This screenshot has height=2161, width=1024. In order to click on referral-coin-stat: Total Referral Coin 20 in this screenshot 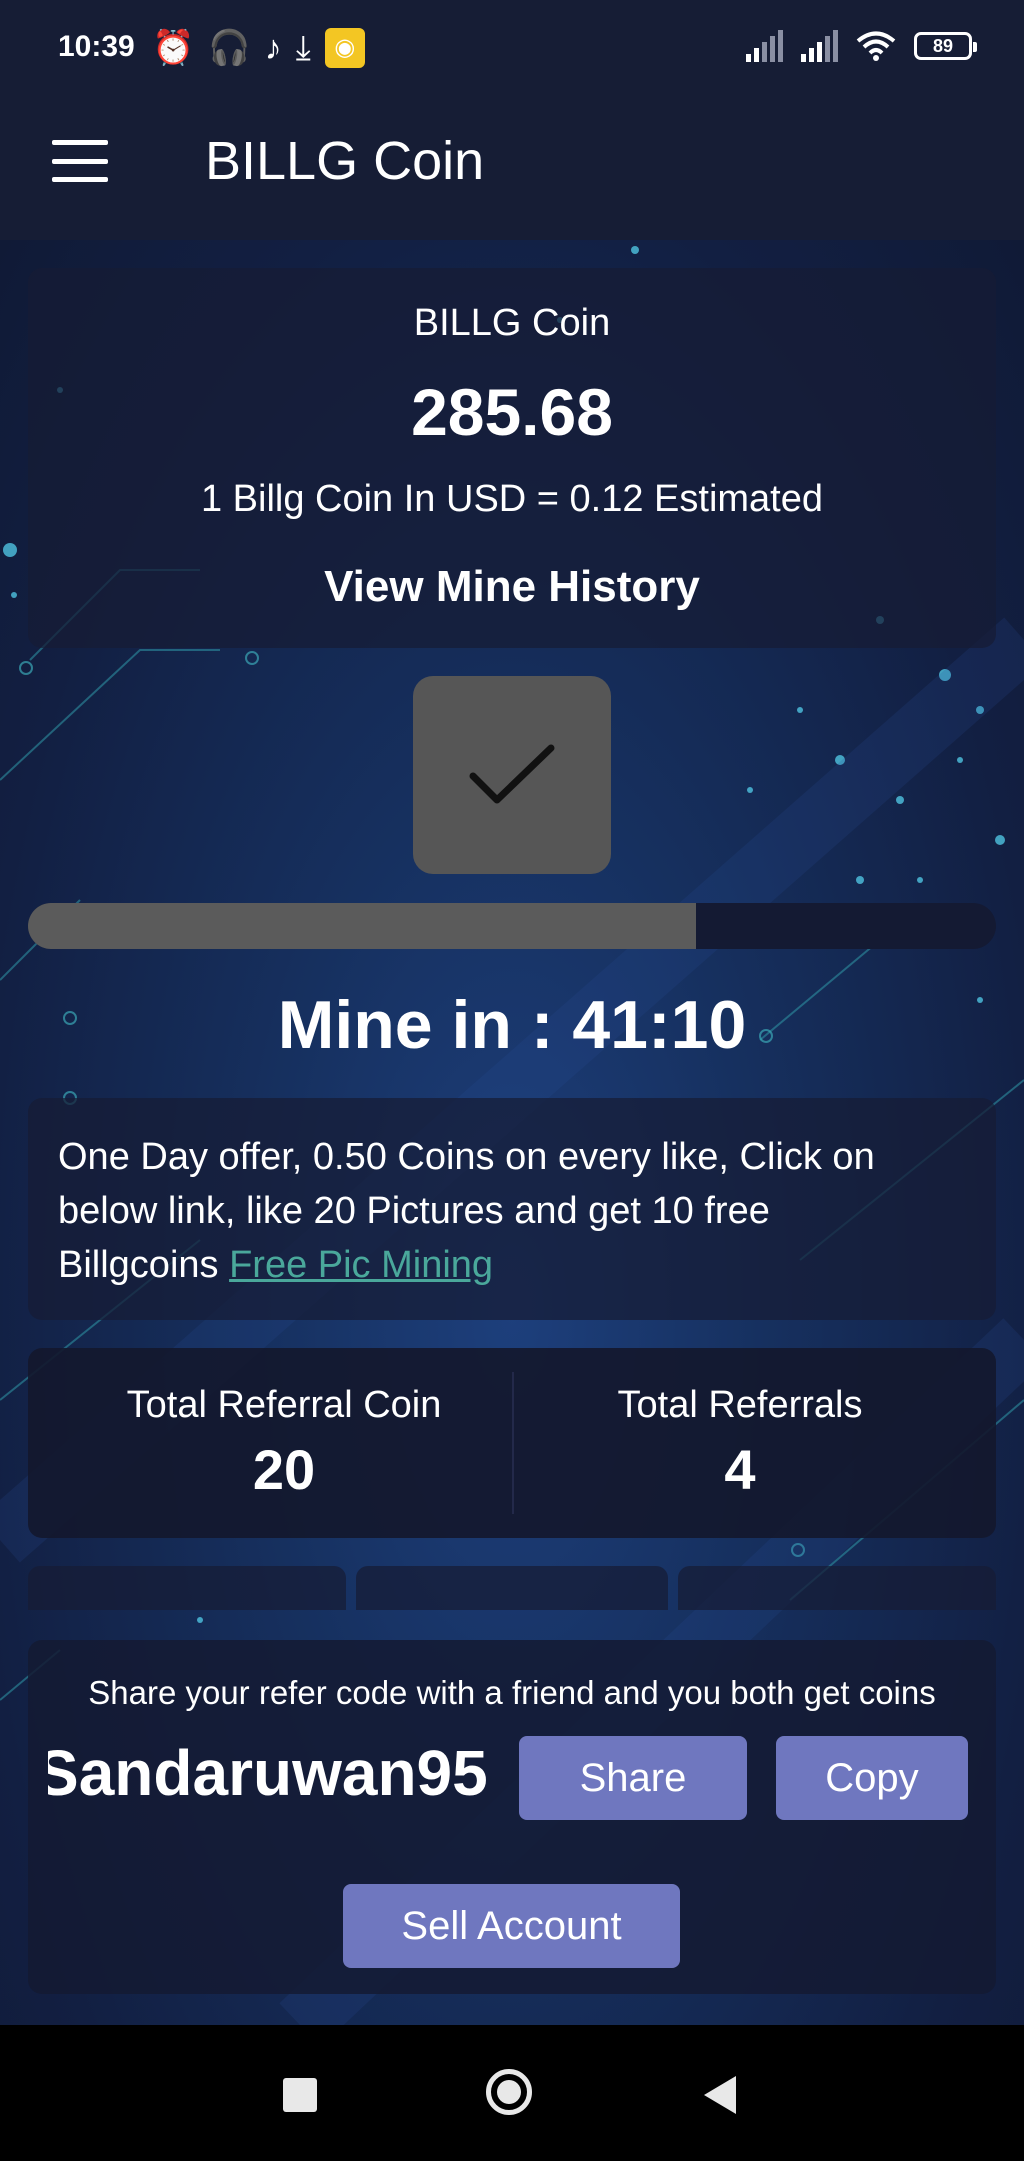, I will do `click(284, 1443)`.